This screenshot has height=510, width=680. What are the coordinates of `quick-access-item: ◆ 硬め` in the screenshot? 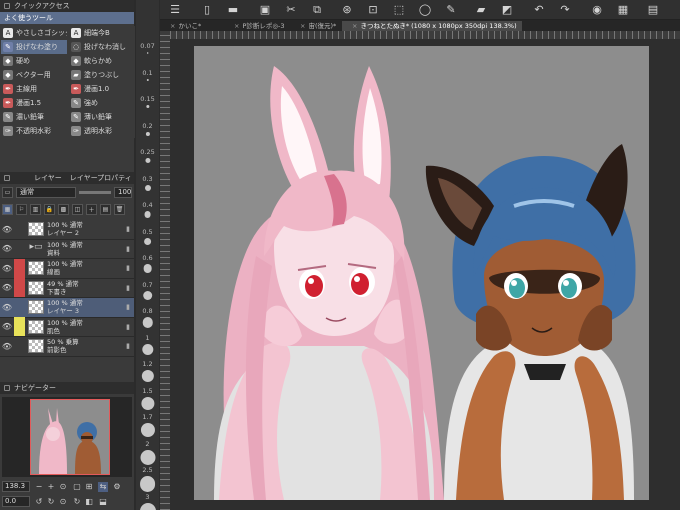 It's located at (34, 61).